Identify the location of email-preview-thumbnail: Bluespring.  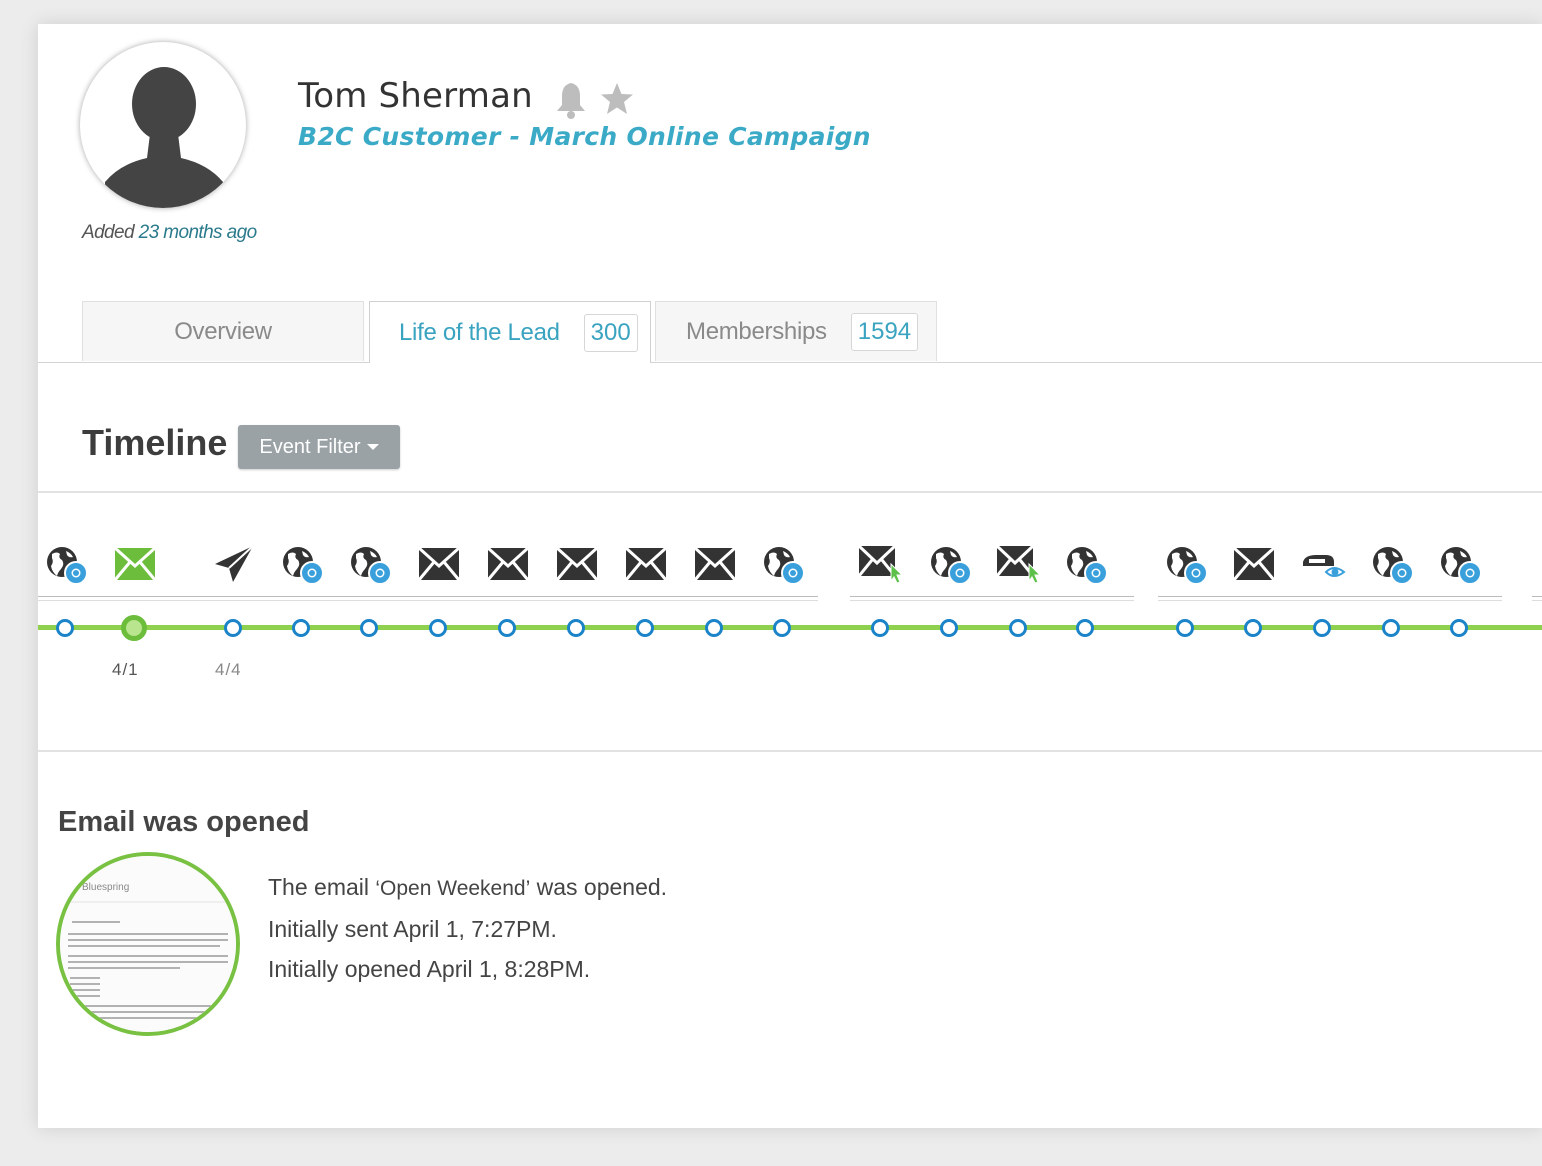
(148, 944).